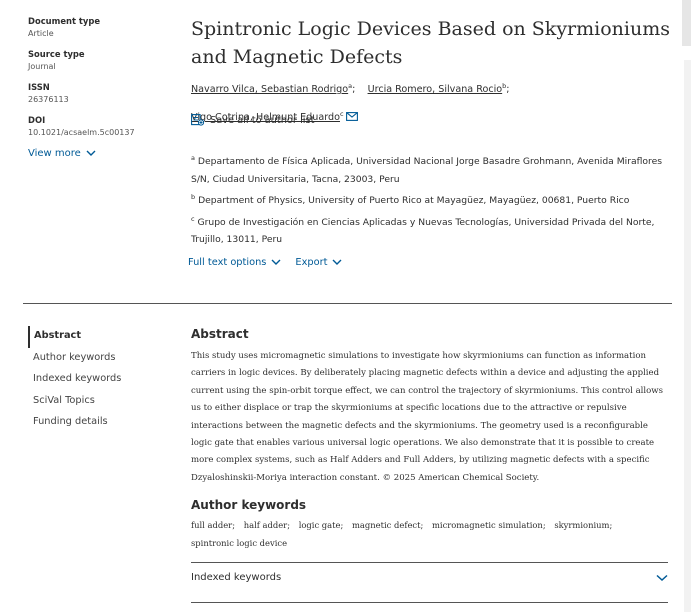 The width and height of the screenshot is (691, 612). I want to click on document-actions: Full text options Export, so click(265, 262).